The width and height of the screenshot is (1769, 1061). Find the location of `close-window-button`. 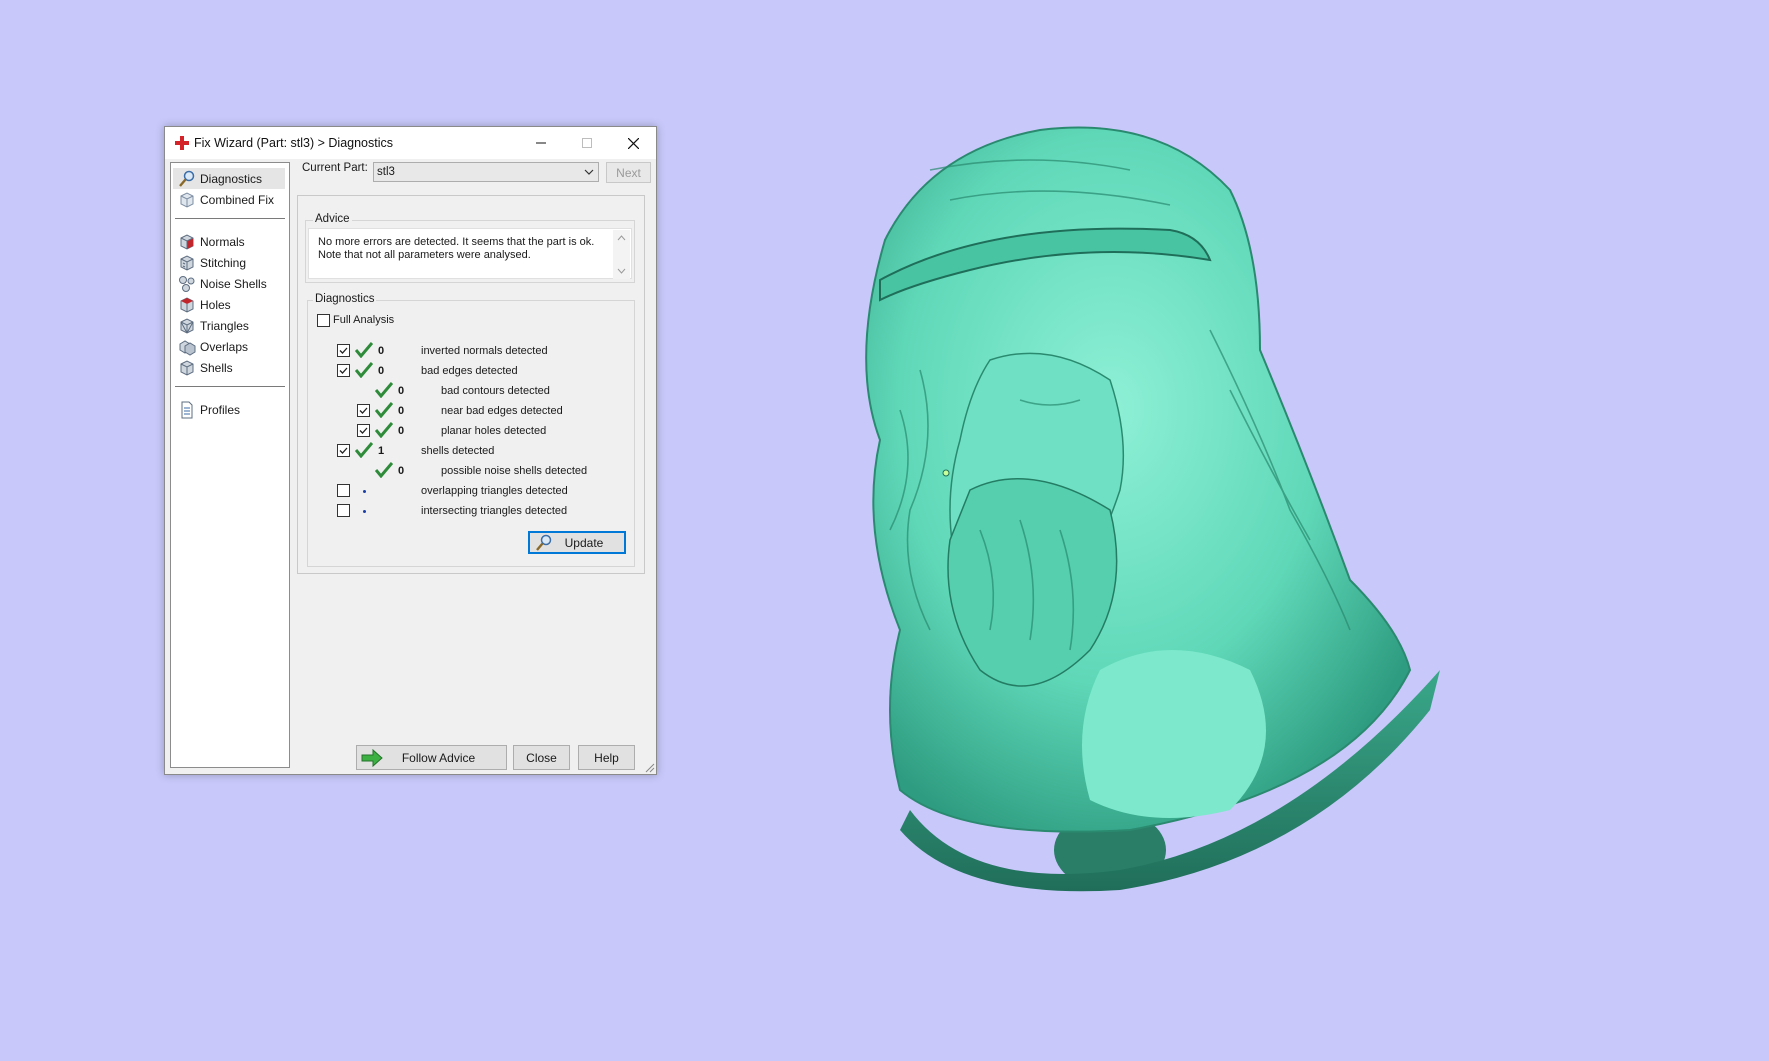

close-window-button is located at coordinates (633, 143).